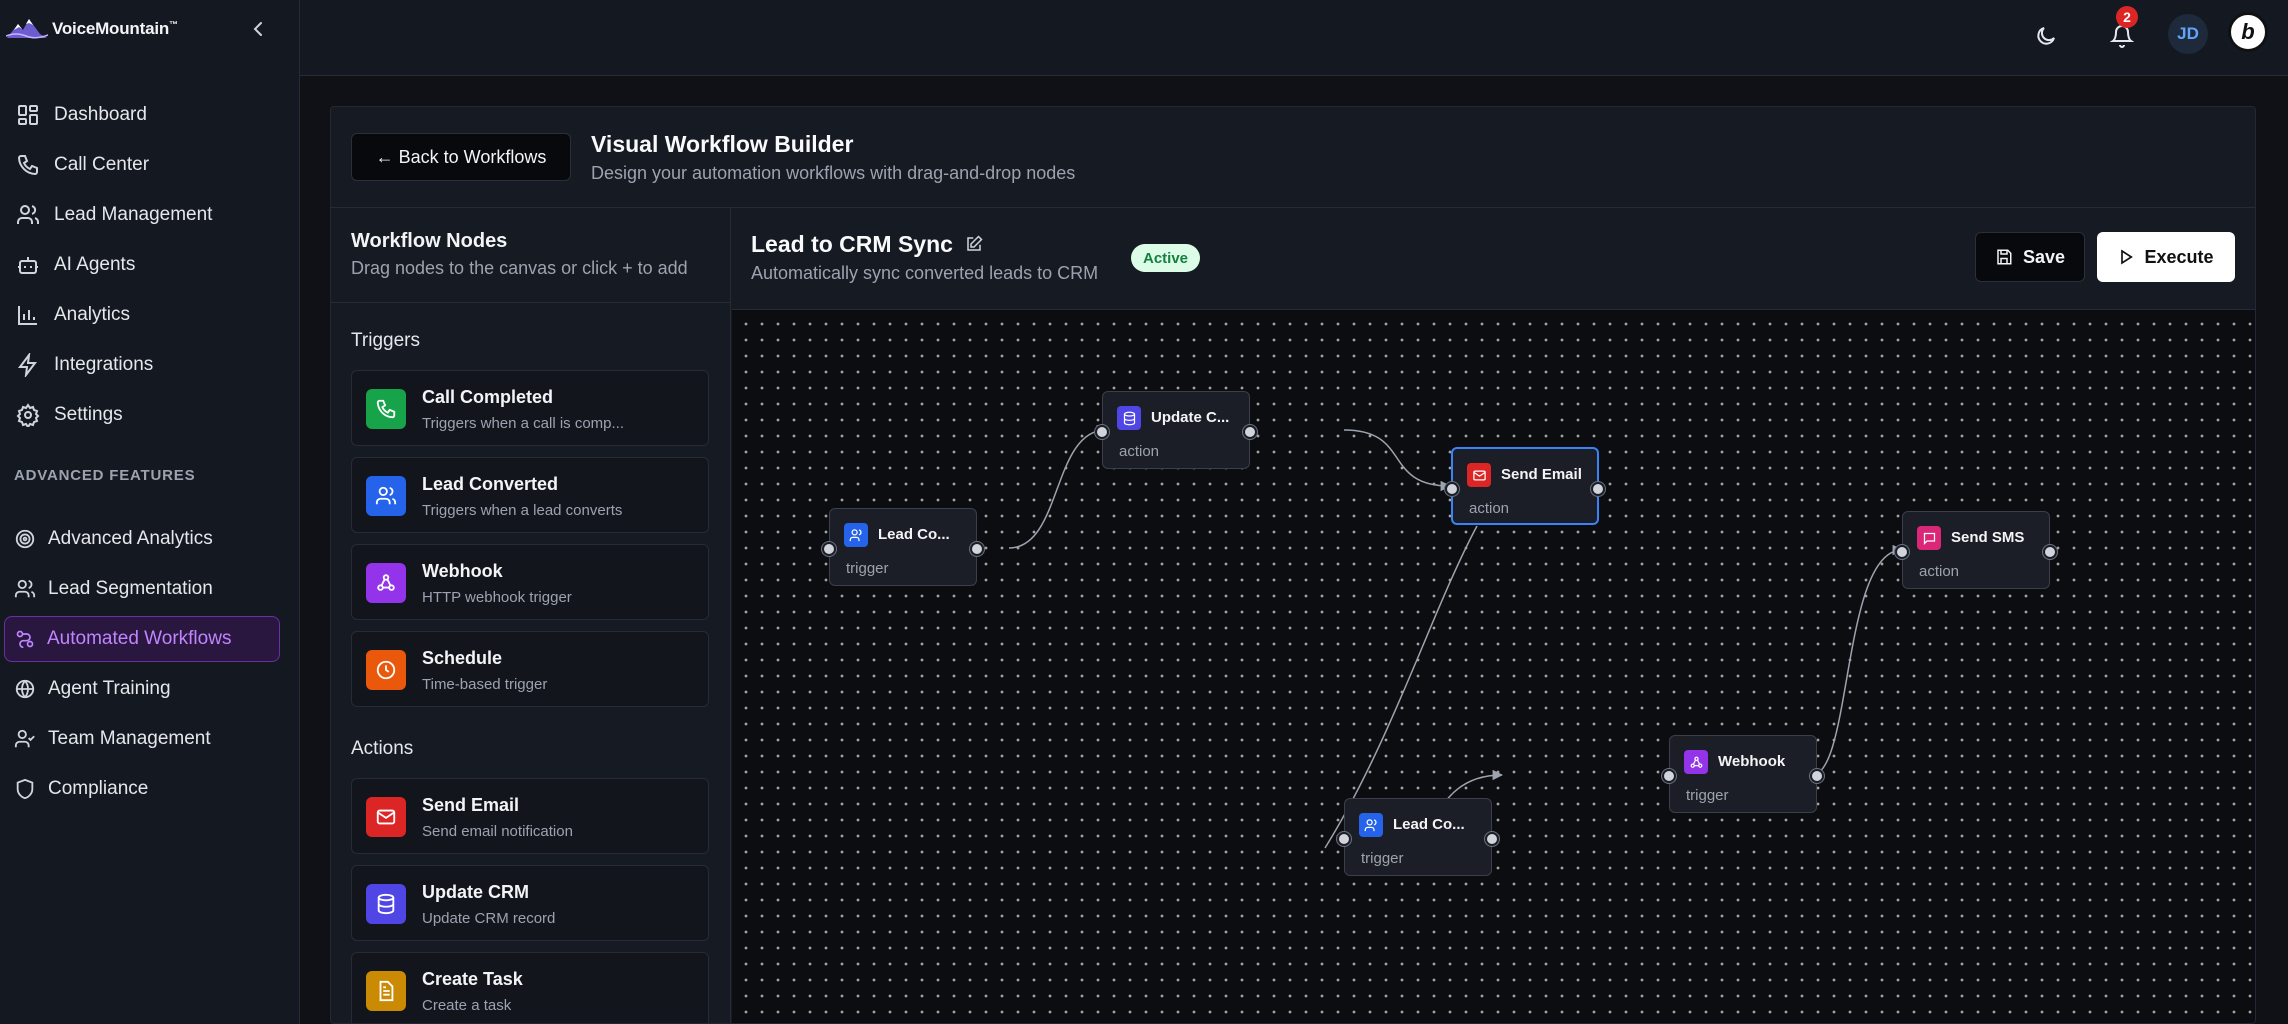 This screenshot has height=1024, width=2288. Describe the element at coordinates (27, 165) in the screenshot. I see `phone-icon` at that location.